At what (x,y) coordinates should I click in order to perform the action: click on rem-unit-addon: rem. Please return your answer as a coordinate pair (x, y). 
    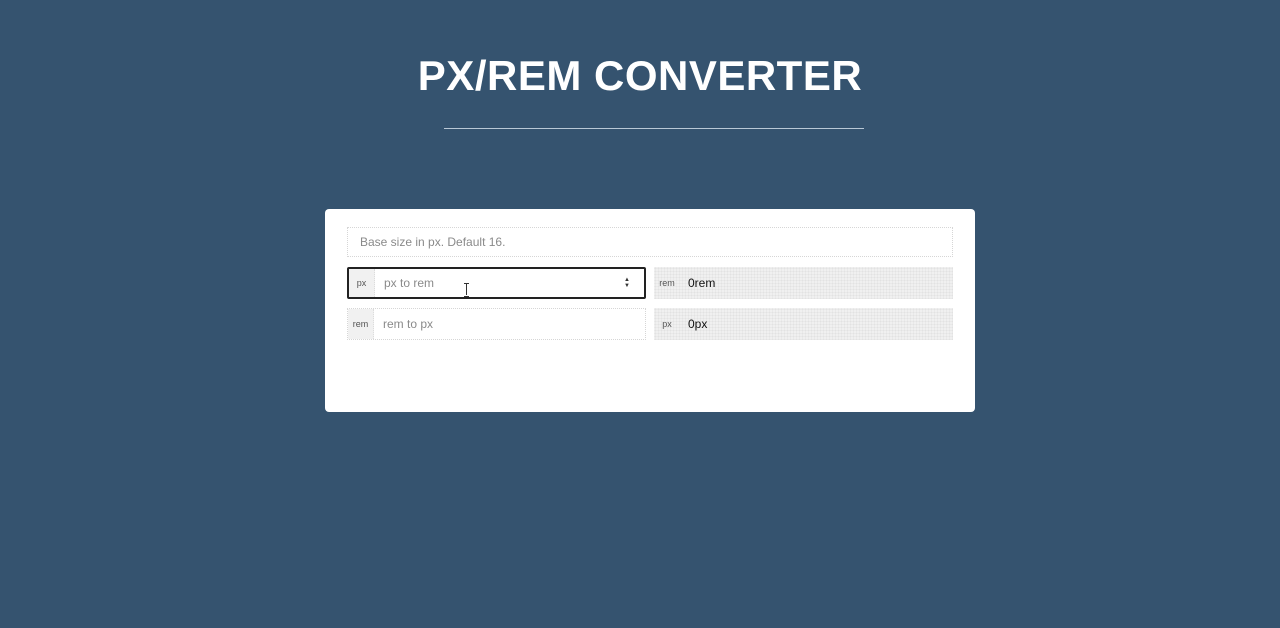
    Looking at the image, I should click on (667, 283).